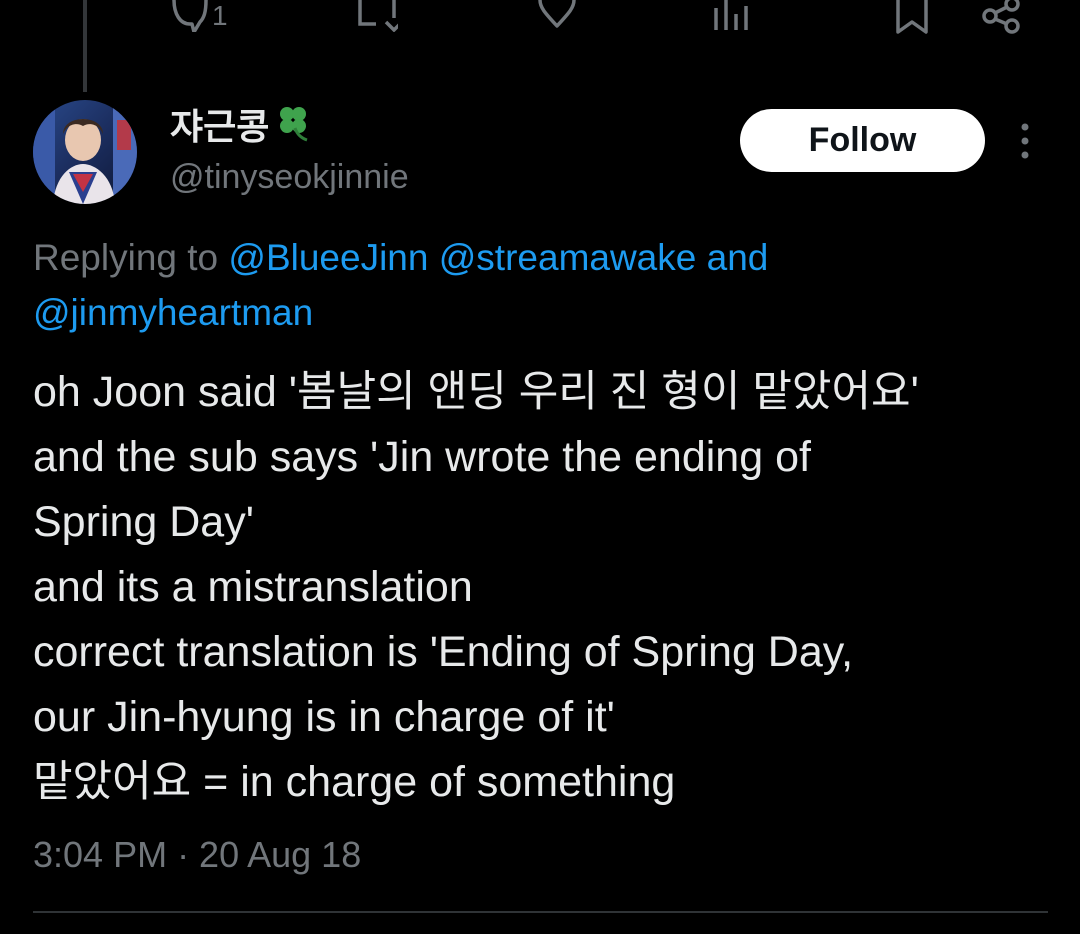 Image resolution: width=1080 pixels, height=934 pixels. I want to click on reply-count: 1, so click(220, 15).